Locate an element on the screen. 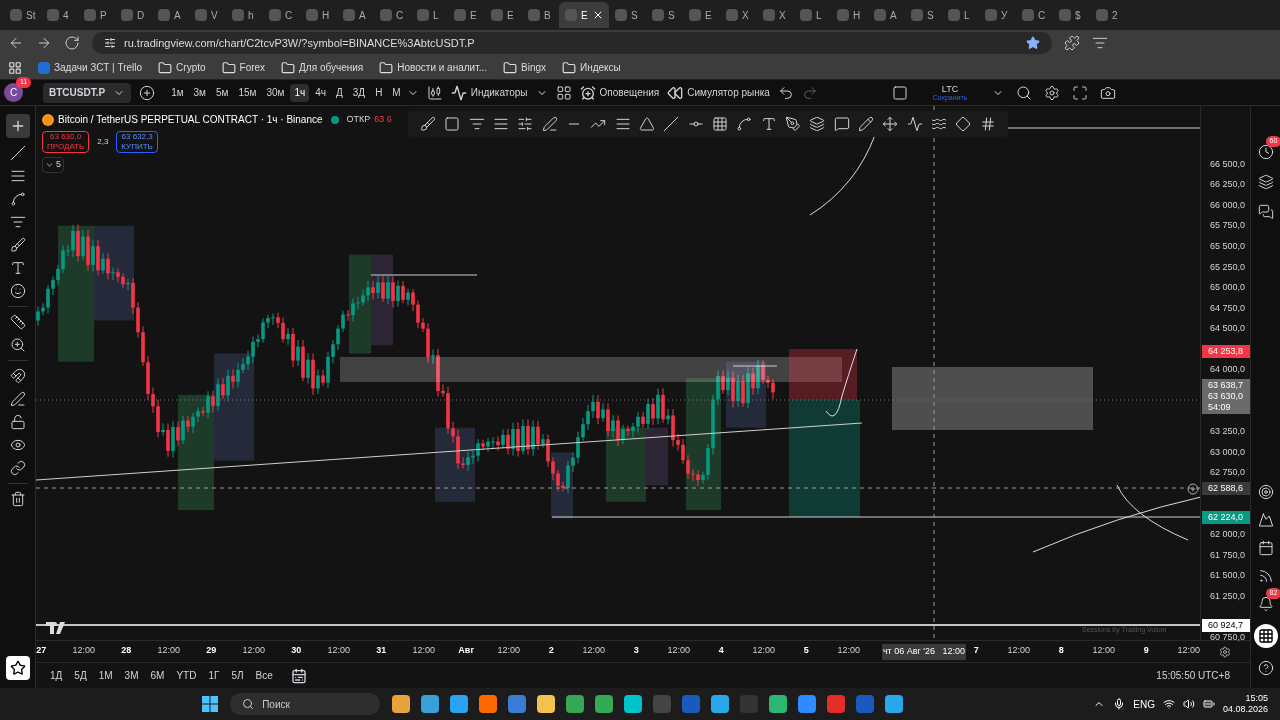  extensions-icon is located at coordinates (1072, 43).